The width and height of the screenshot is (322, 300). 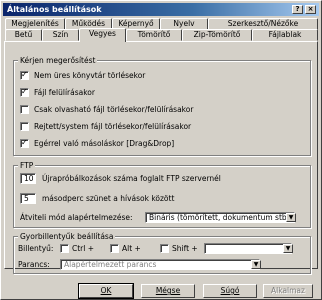 What do you see at coordinates (102, 35) in the screenshot?
I see `tab-vegyes: Vegyes` at bounding box center [102, 35].